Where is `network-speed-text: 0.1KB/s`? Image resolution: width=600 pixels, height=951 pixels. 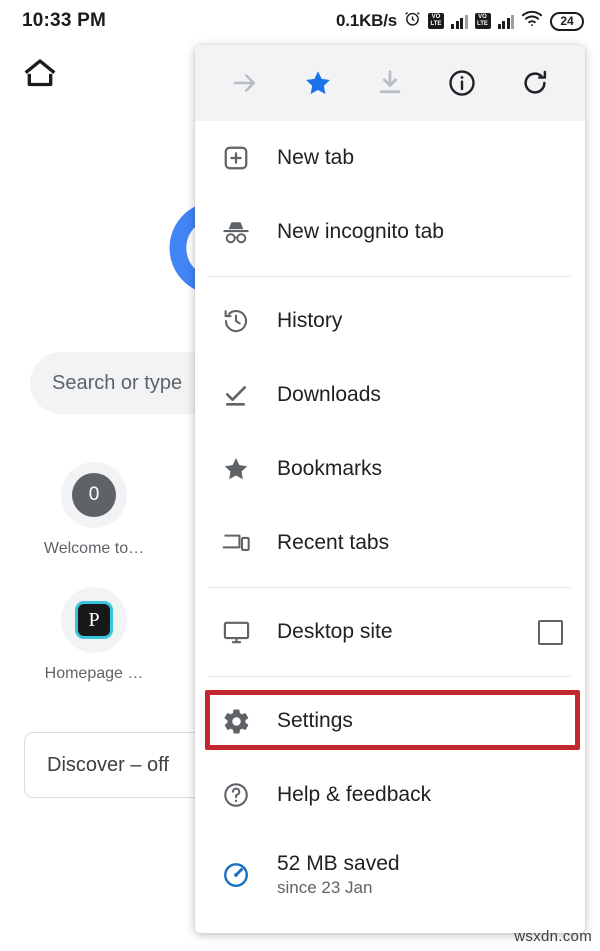
network-speed-text: 0.1KB/s is located at coordinates (366, 20).